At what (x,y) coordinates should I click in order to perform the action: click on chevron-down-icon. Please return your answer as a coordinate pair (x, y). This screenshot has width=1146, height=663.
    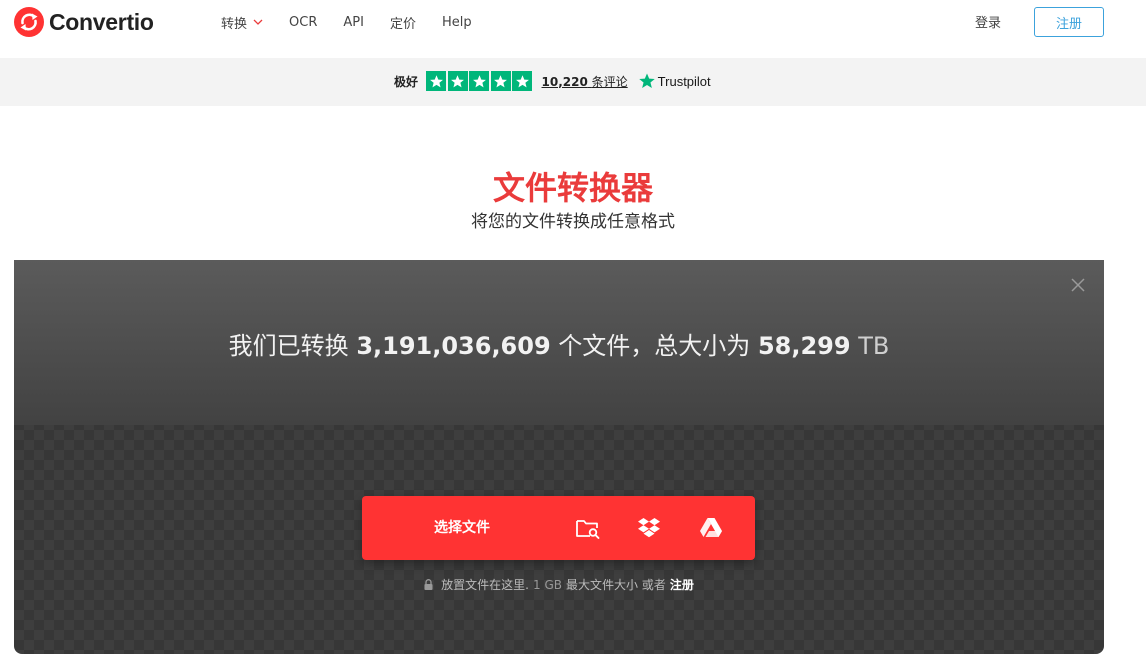
    Looking at the image, I should click on (258, 22).